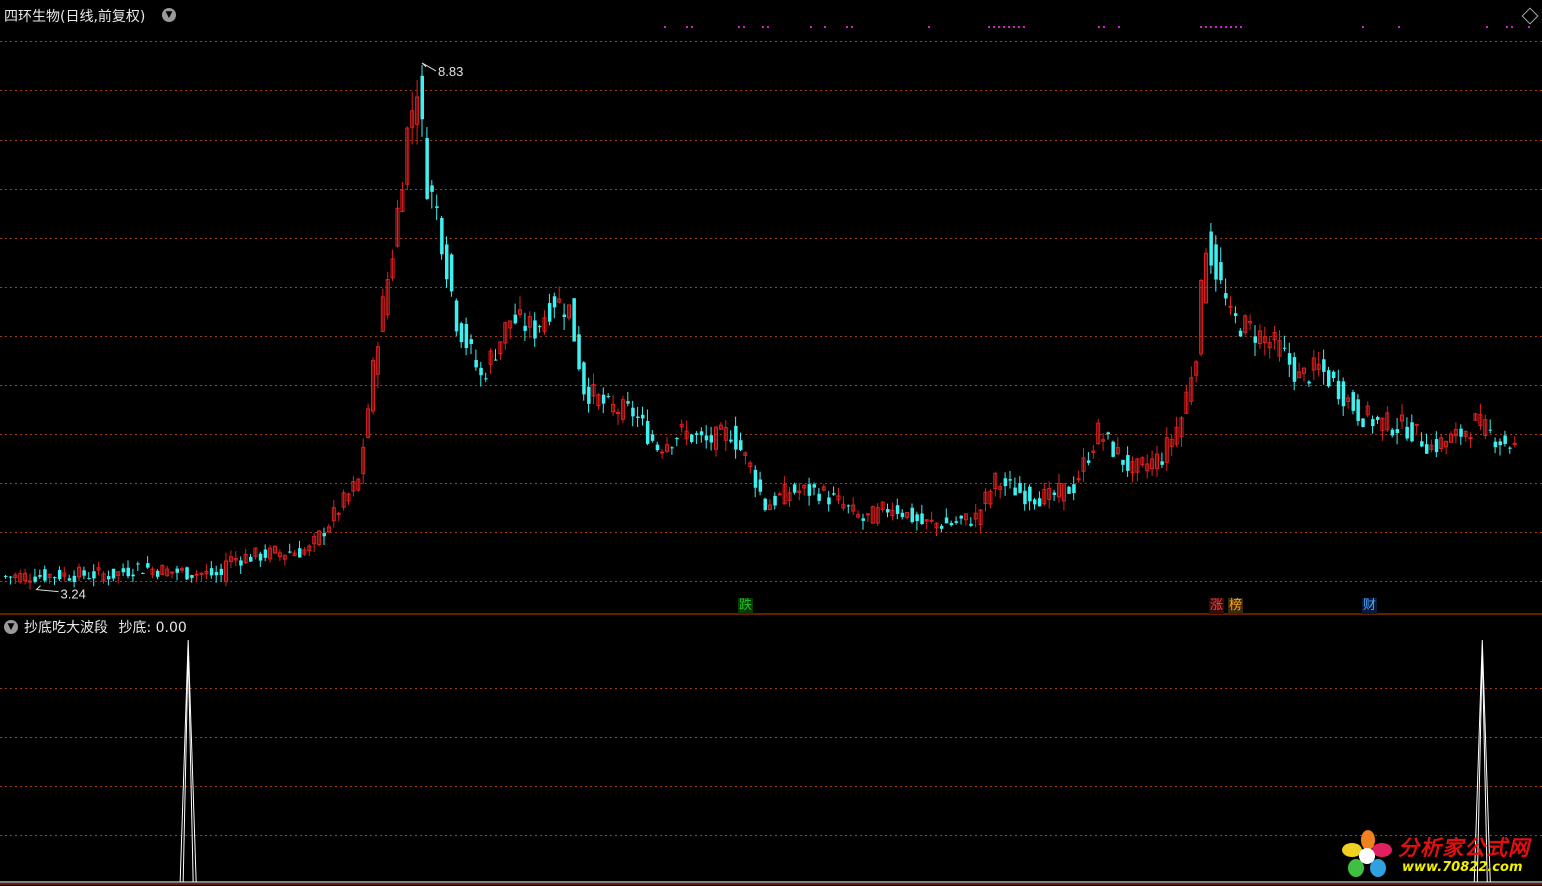  Describe the element at coordinates (73, 594) in the screenshot. I see `low-price-label: 3.24` at that location.